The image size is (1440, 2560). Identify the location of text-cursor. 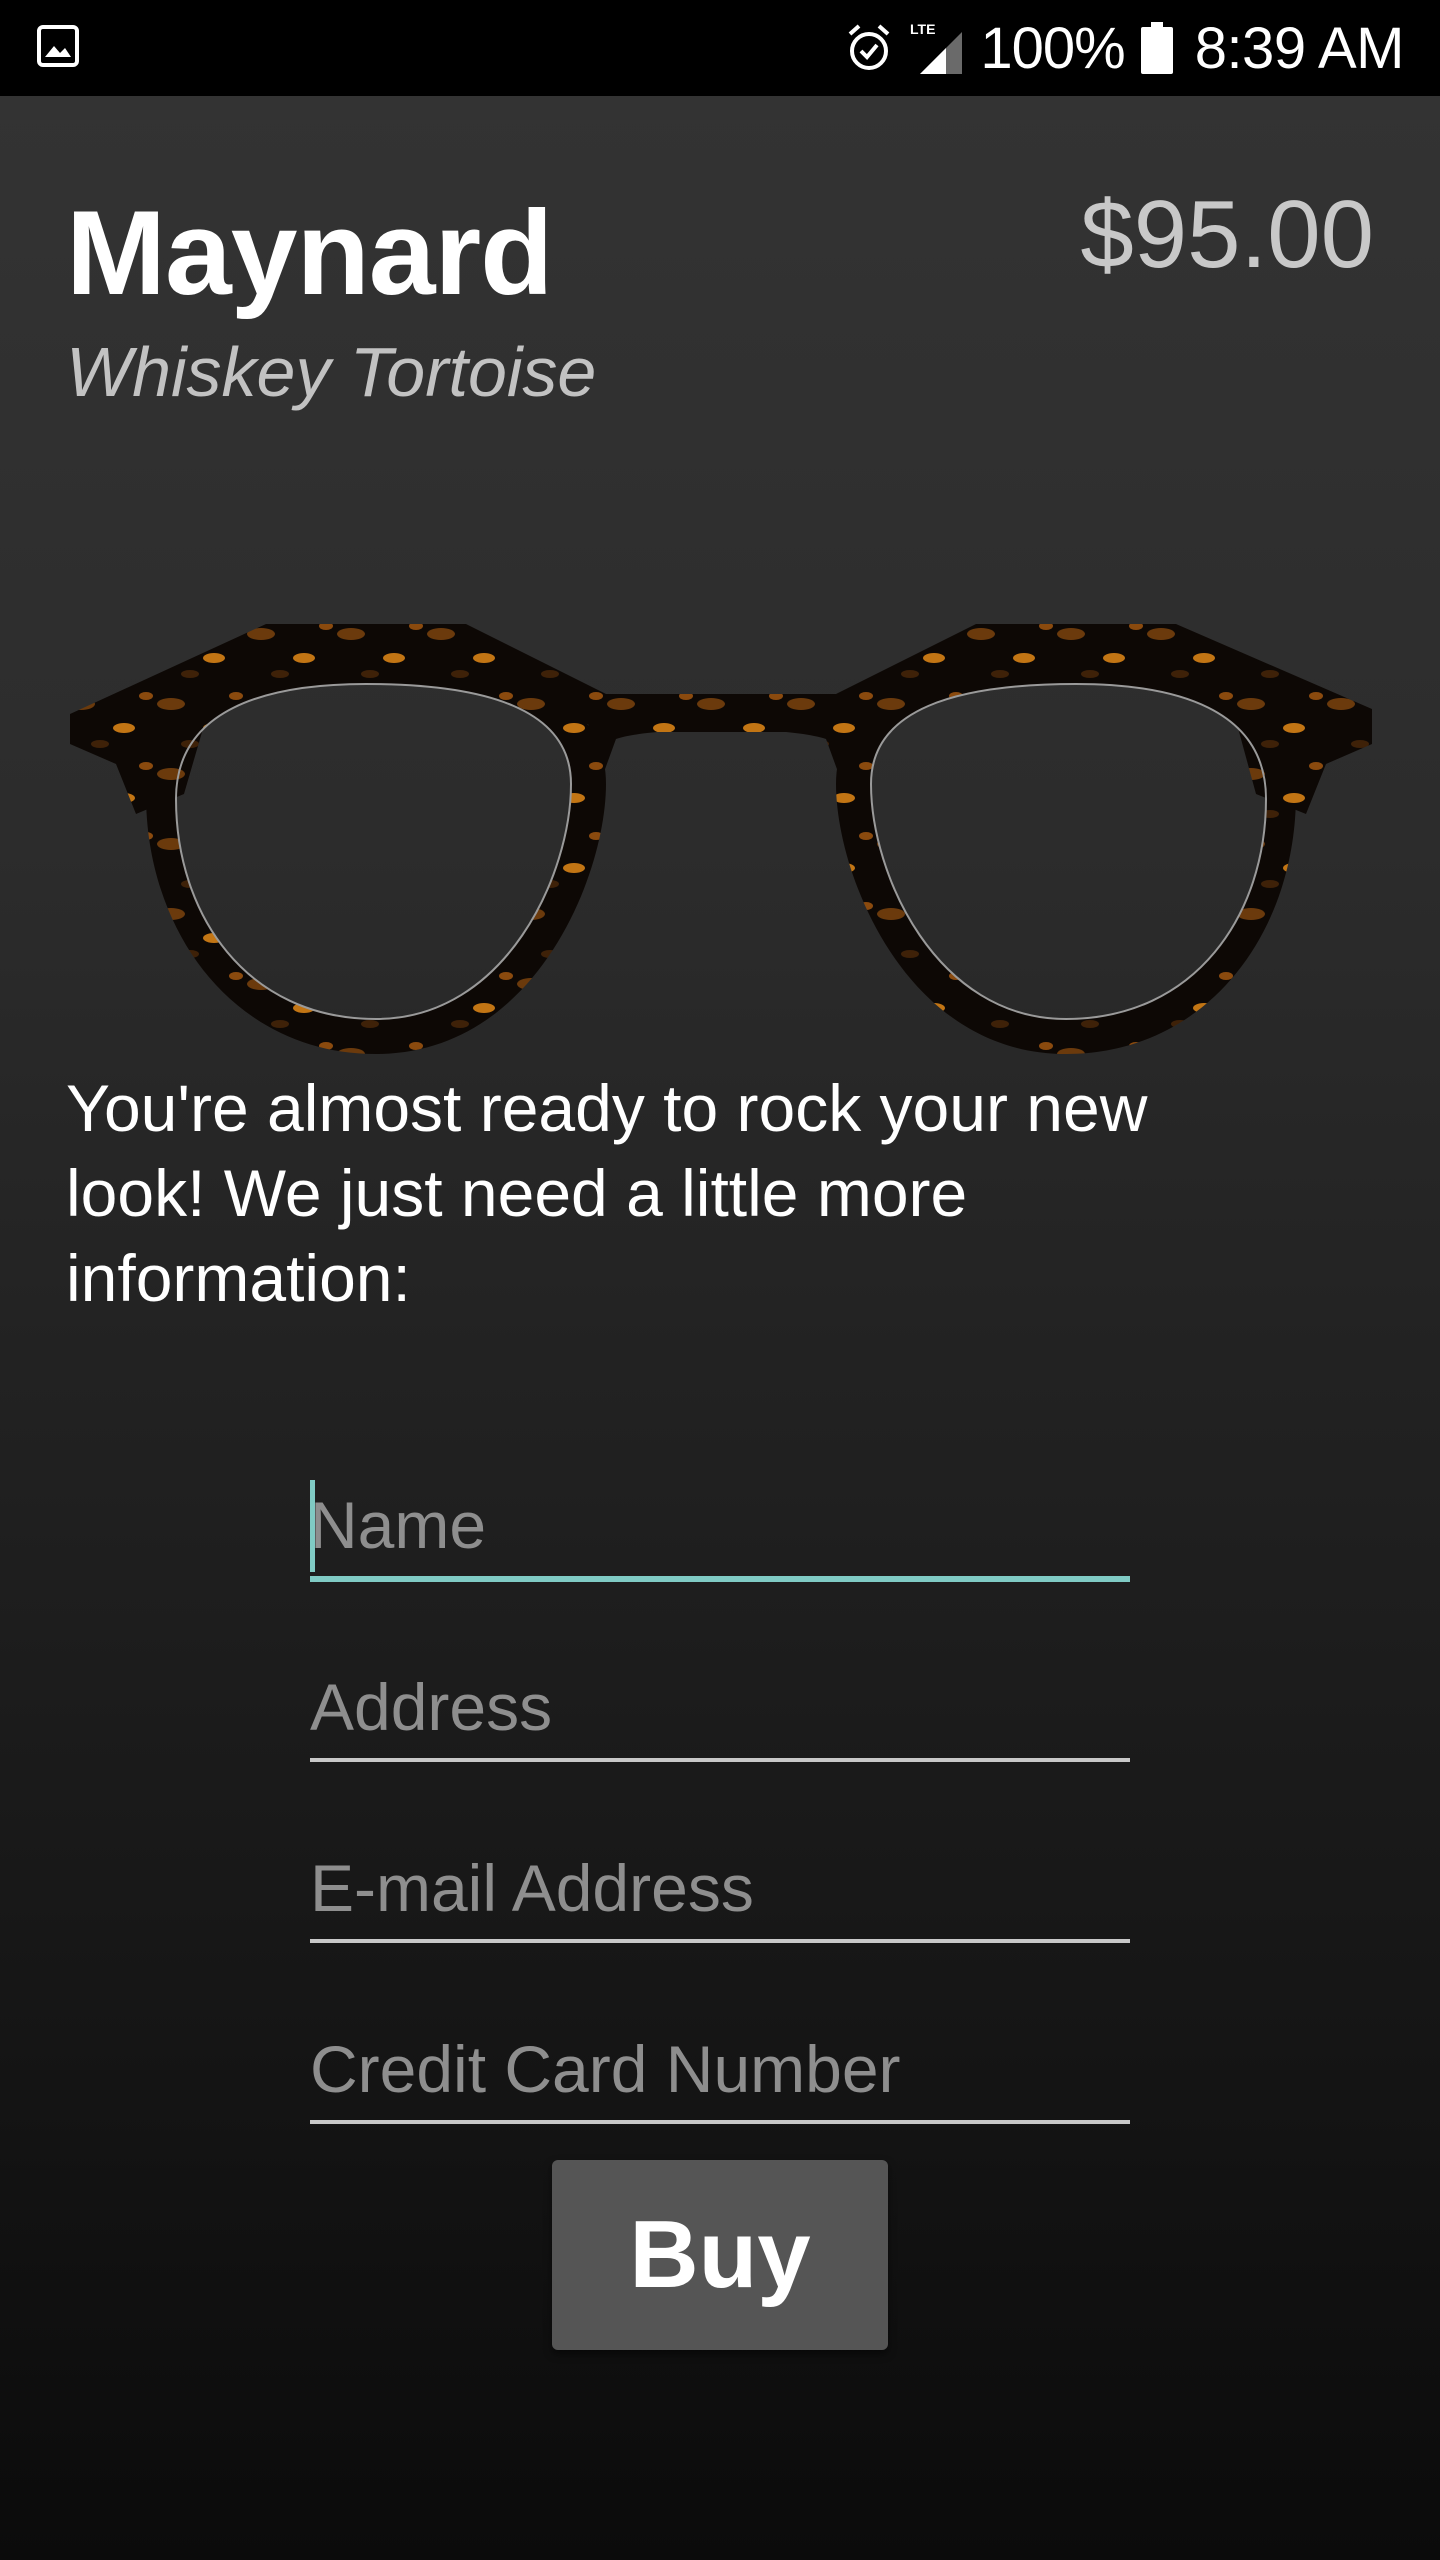
(312, 1526).